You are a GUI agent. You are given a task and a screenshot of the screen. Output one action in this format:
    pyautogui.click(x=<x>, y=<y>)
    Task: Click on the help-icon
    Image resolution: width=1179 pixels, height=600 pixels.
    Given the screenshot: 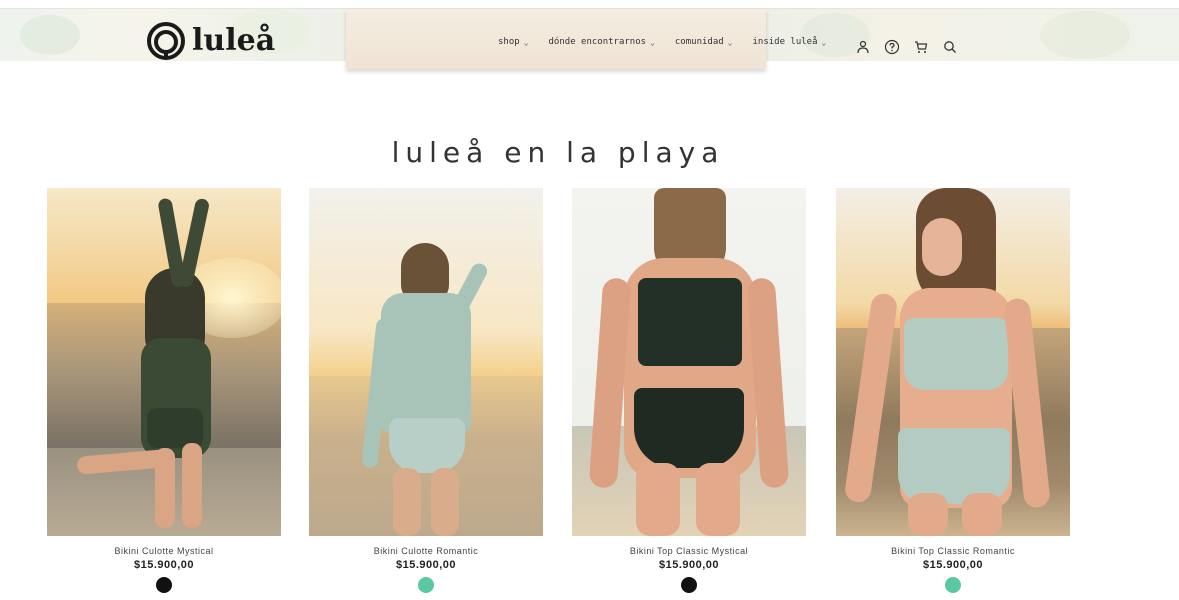 What is the action you would take?
    pyautogui.click(x=892, y=47)
    